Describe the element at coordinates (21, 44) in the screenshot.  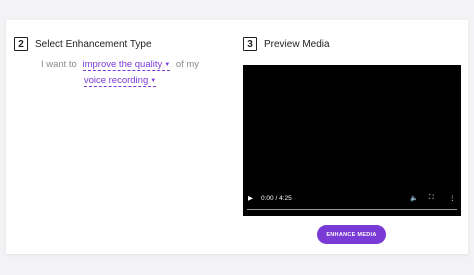
I see `step-2-number: 2` at that location.